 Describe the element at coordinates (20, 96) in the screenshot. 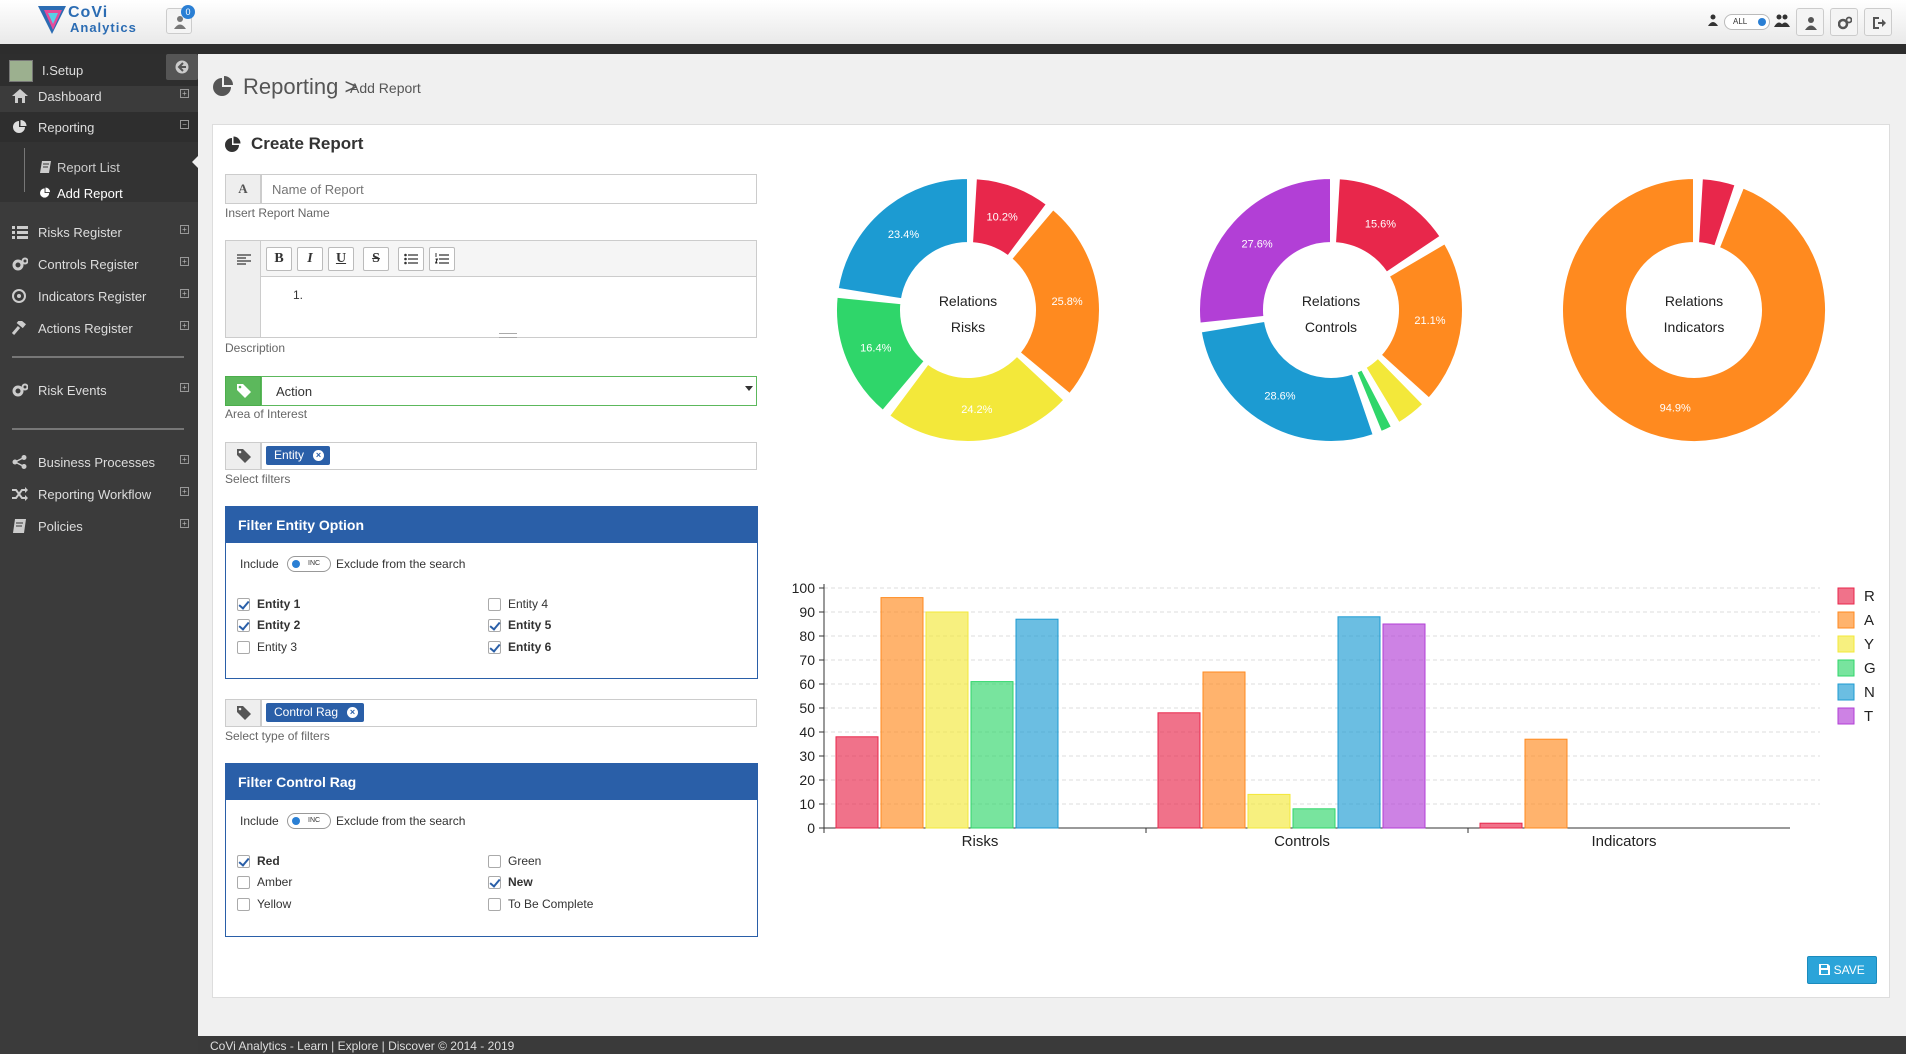

I see `home-icon` at that location.